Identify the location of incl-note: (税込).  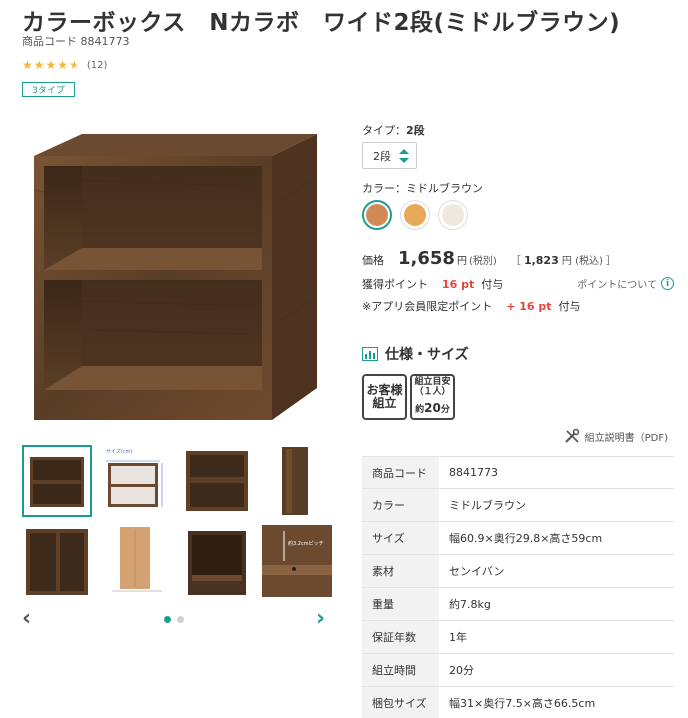
(589, 261).